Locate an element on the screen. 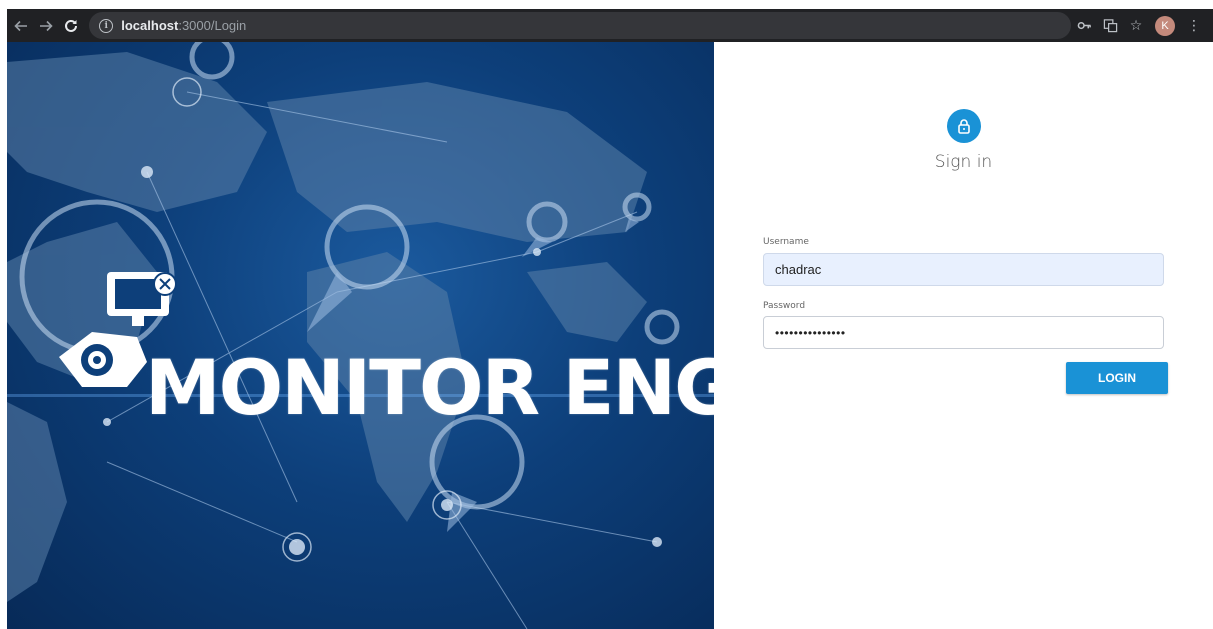 This screenshot has height=629, width=1213. browser-actions: ☆ K ⋮ is located at coordinates (1142, 26).